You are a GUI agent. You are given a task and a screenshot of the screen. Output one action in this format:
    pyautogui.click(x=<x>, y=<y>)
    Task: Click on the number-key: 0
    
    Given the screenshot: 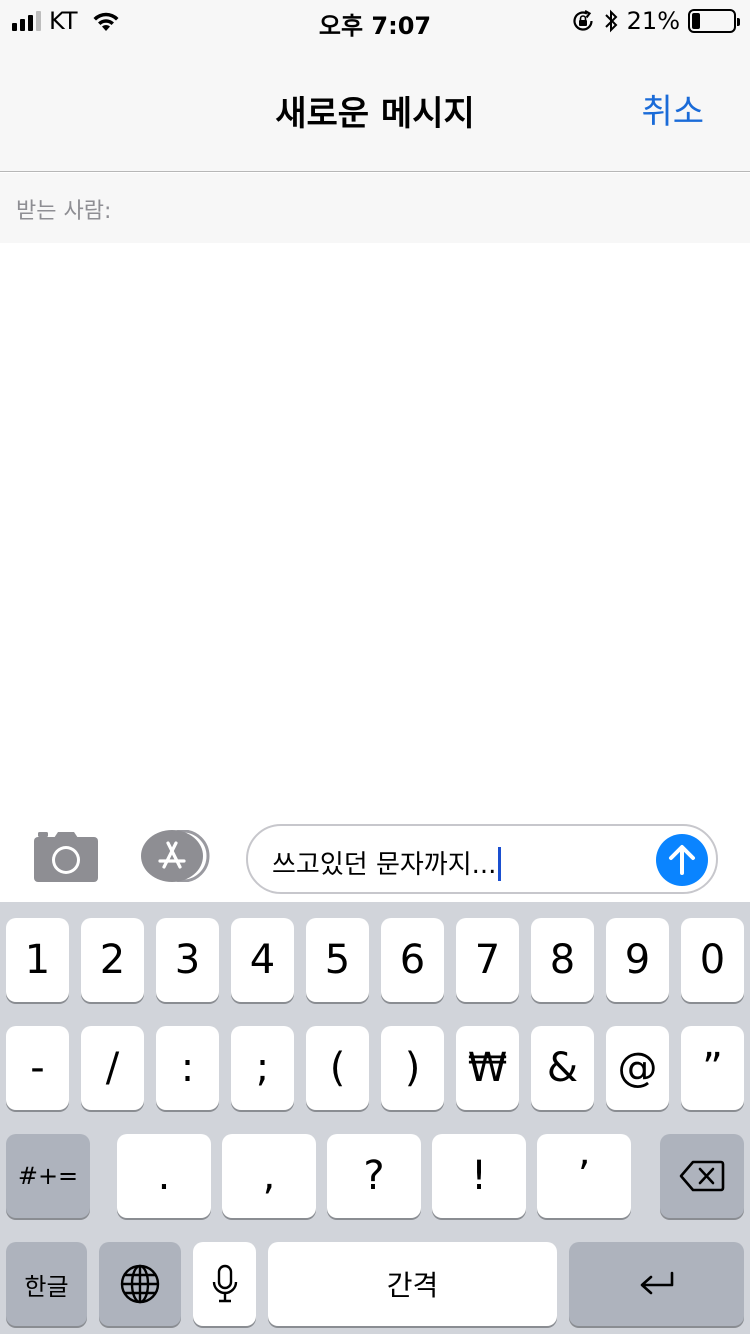 What is the action you would take?
    pyautogui.click(x=712, y=960)
    